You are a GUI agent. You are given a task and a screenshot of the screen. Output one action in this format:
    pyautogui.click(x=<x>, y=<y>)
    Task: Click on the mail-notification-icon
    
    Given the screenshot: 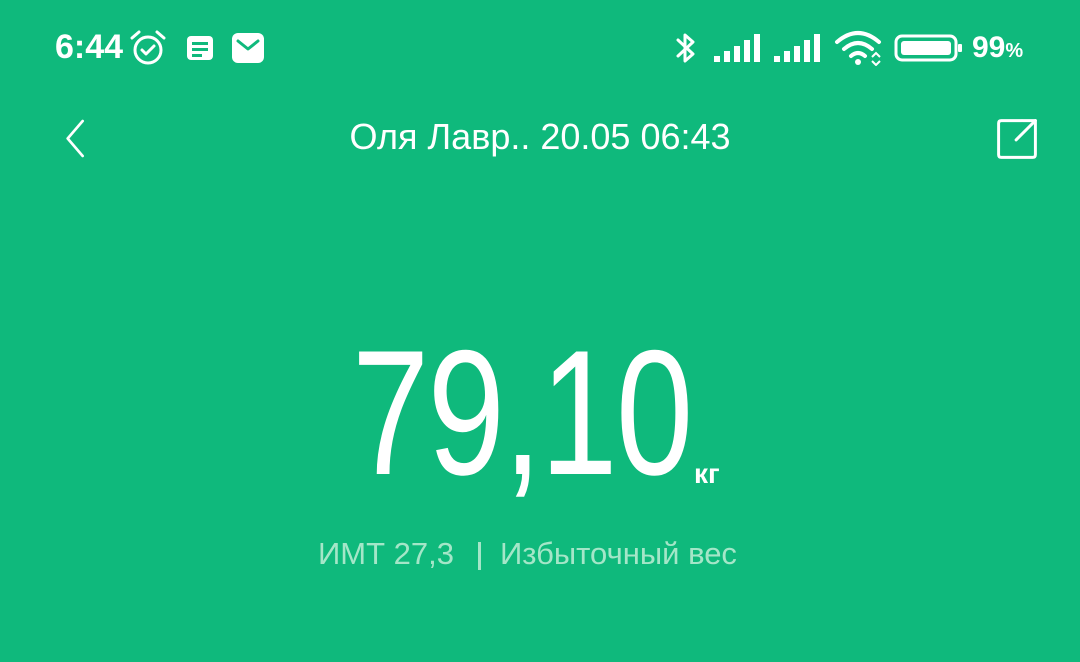 What is the action you would take?
    pyautogui.click(x=248, y=48)
    